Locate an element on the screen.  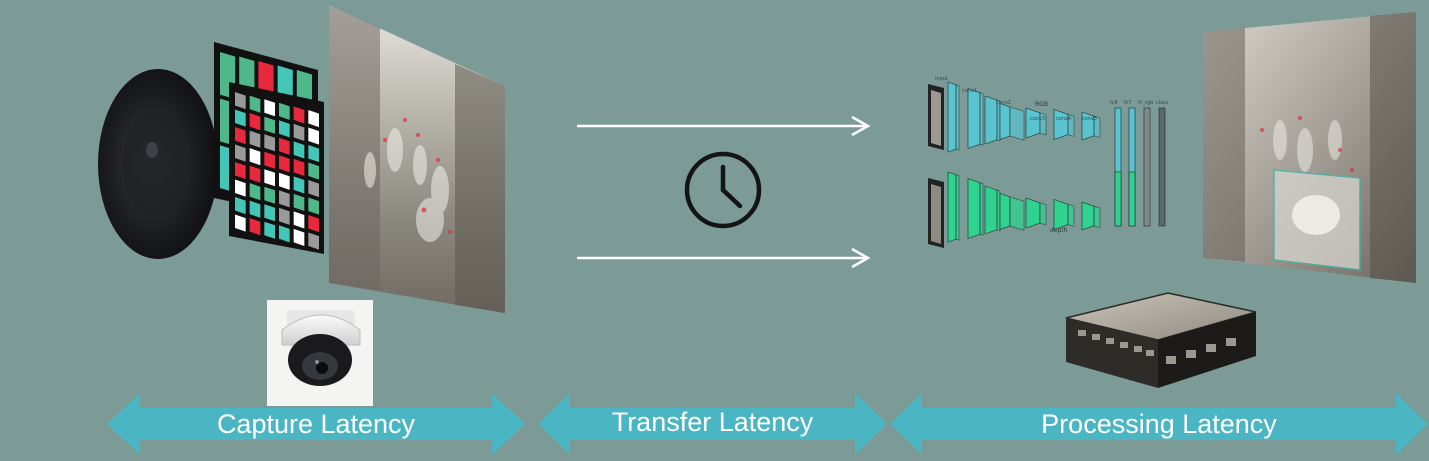
depth-layer-stack is located at coordinates (1024, 207).